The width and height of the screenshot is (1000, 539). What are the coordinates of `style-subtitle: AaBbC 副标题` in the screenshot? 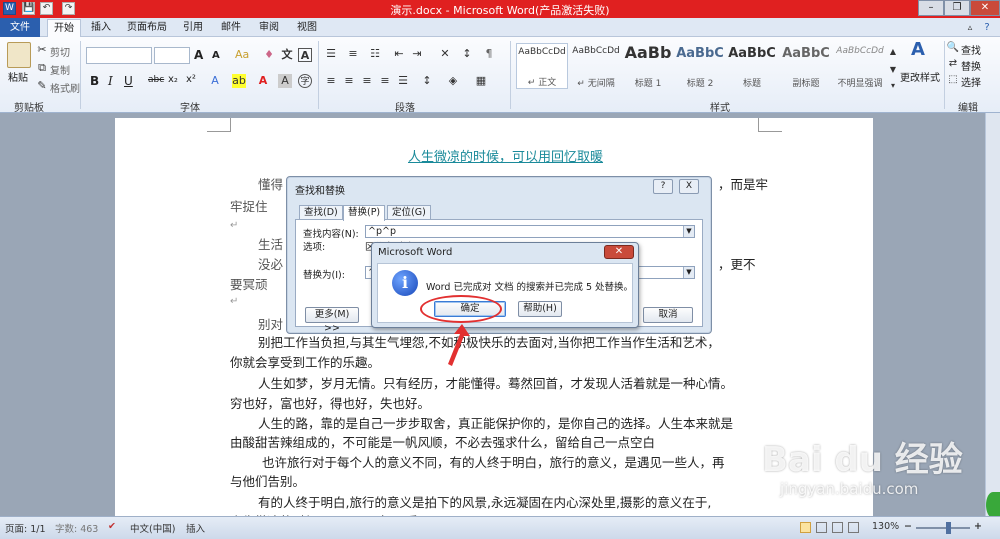 It's located at (806, 66).